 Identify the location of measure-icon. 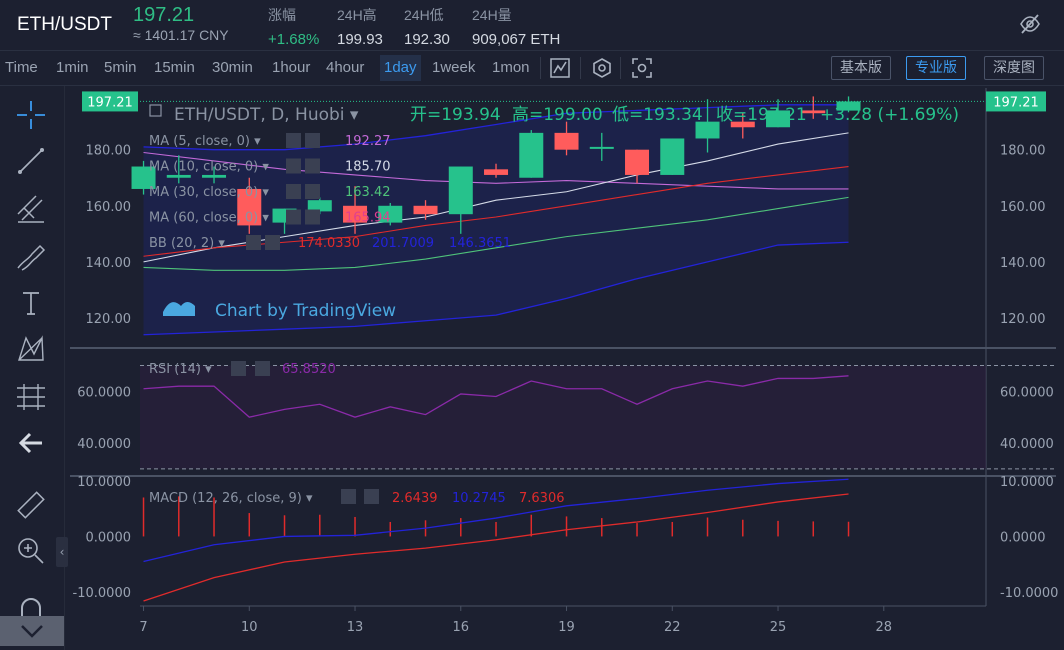
(31, 397).